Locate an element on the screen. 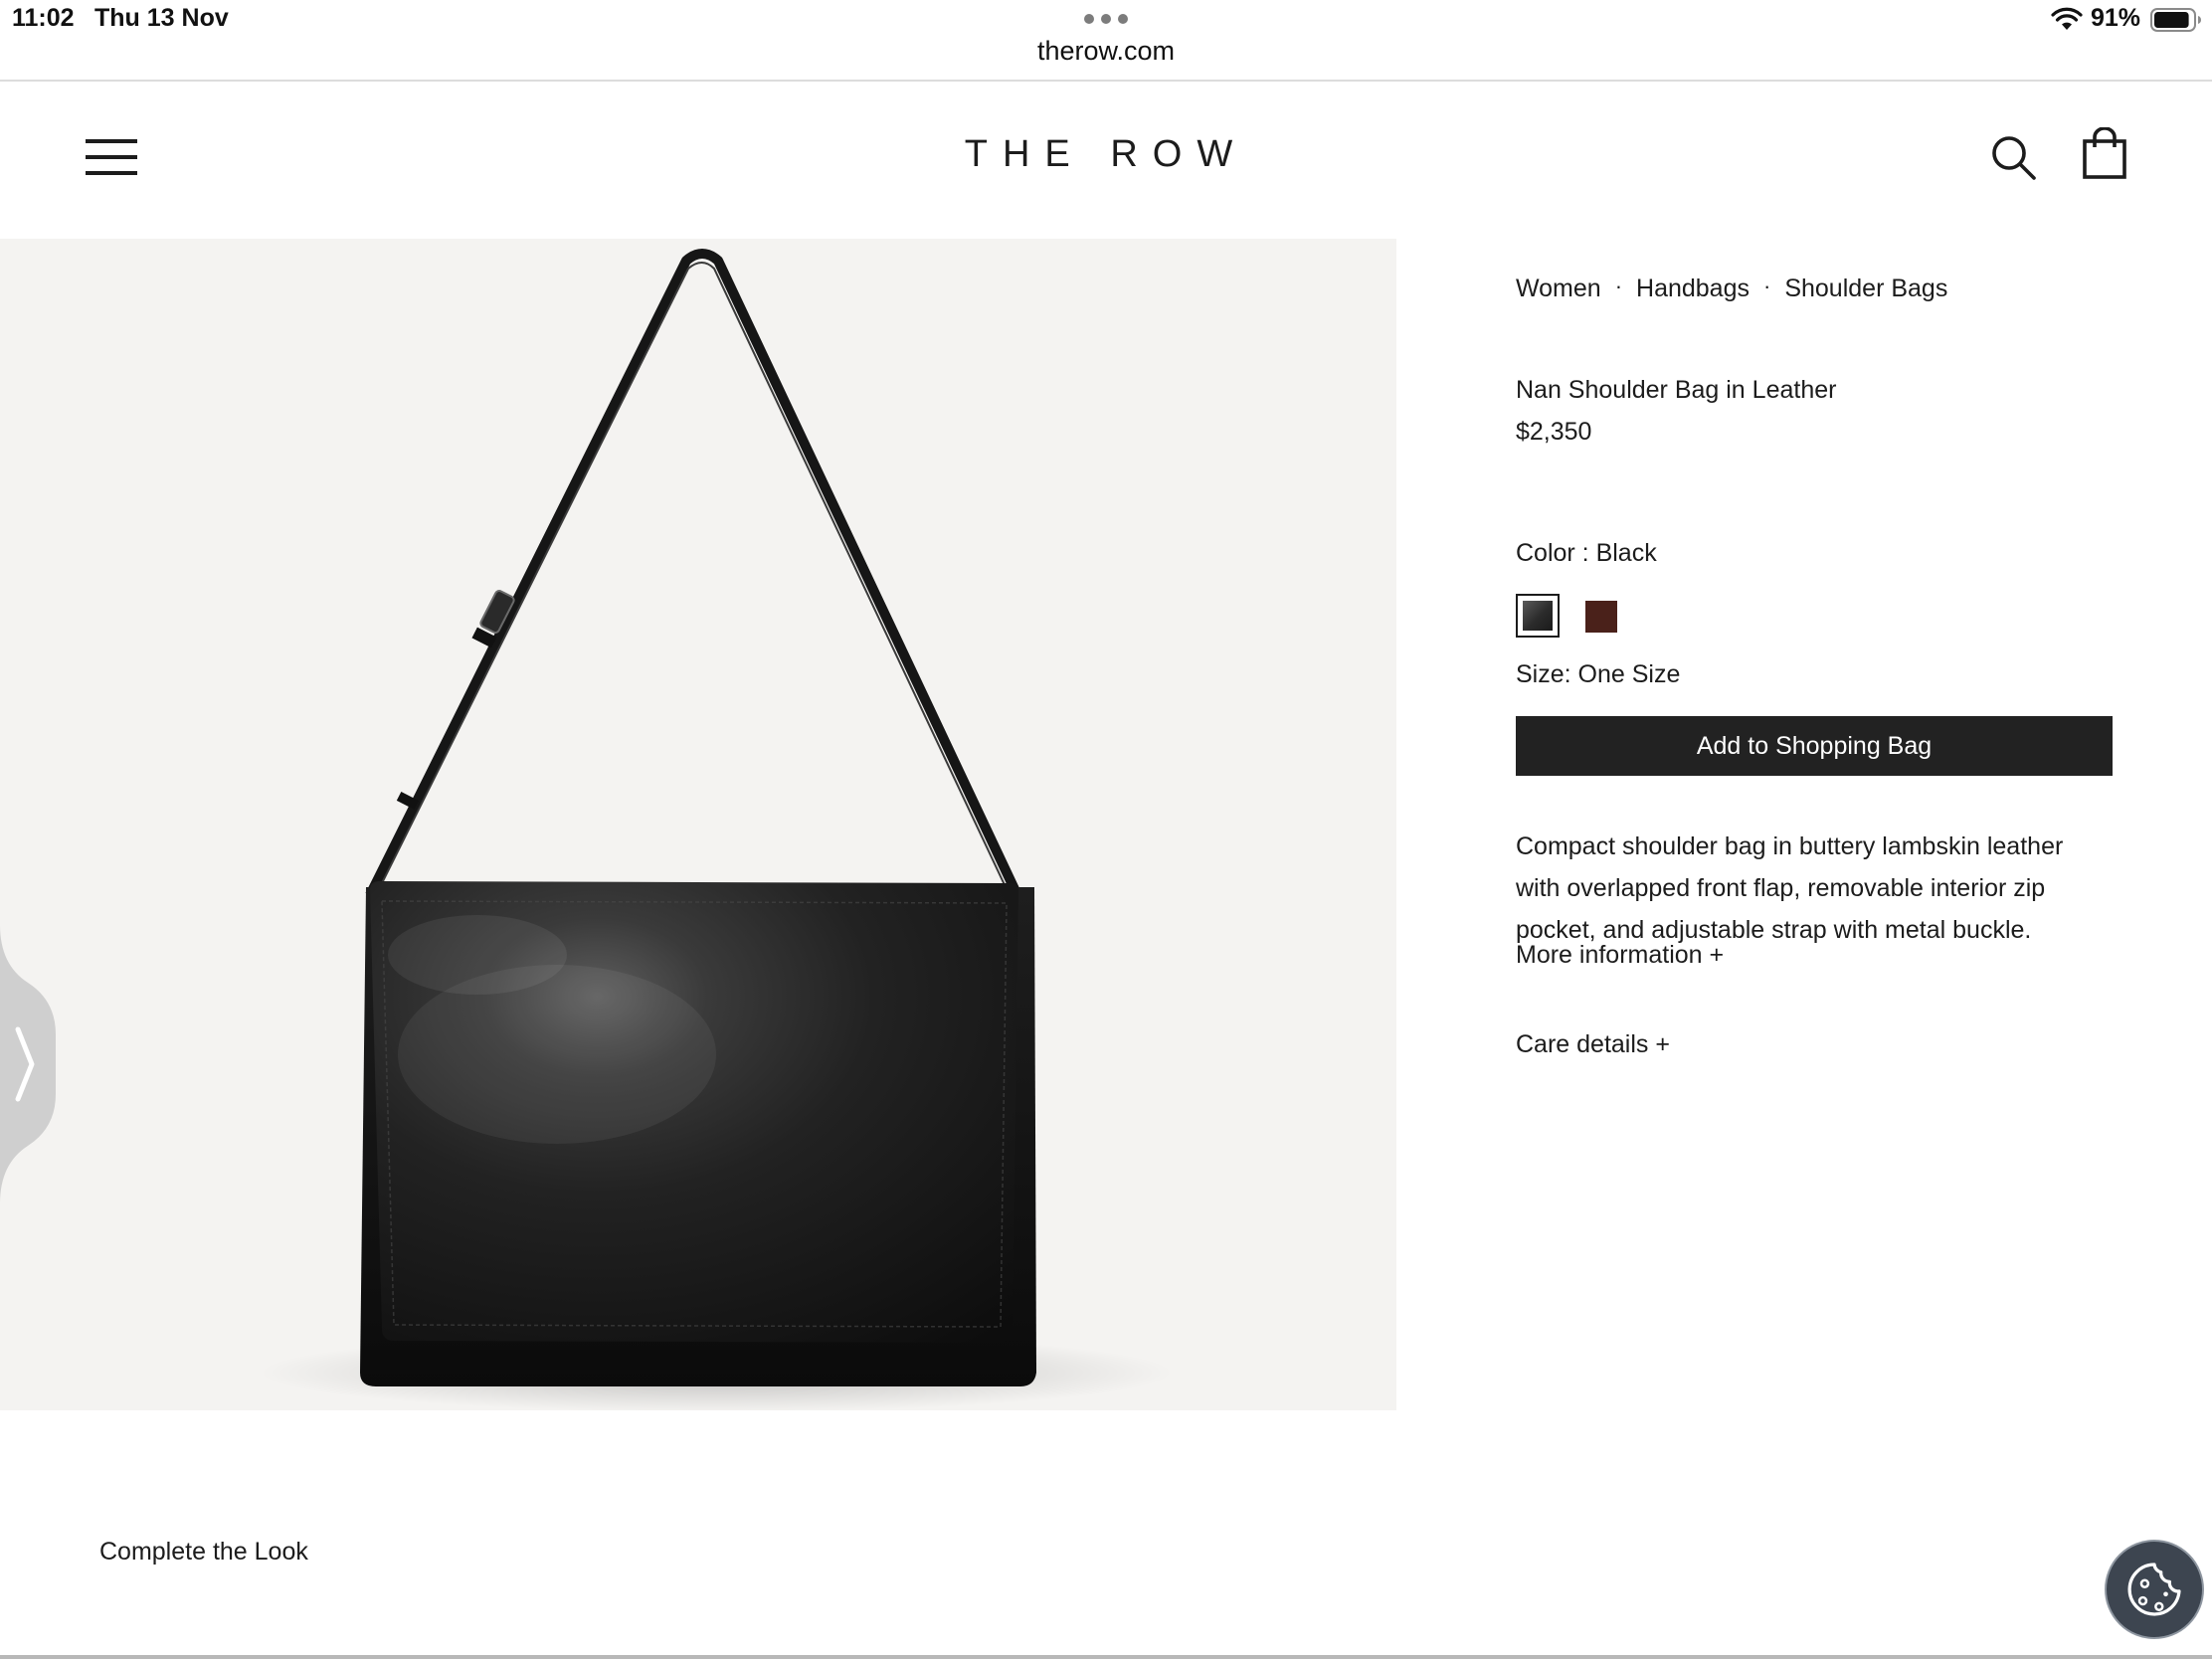 This screenshot has width=2212, height=1659. more-information-toggle: More information + is located at coordinates (1620, 955).